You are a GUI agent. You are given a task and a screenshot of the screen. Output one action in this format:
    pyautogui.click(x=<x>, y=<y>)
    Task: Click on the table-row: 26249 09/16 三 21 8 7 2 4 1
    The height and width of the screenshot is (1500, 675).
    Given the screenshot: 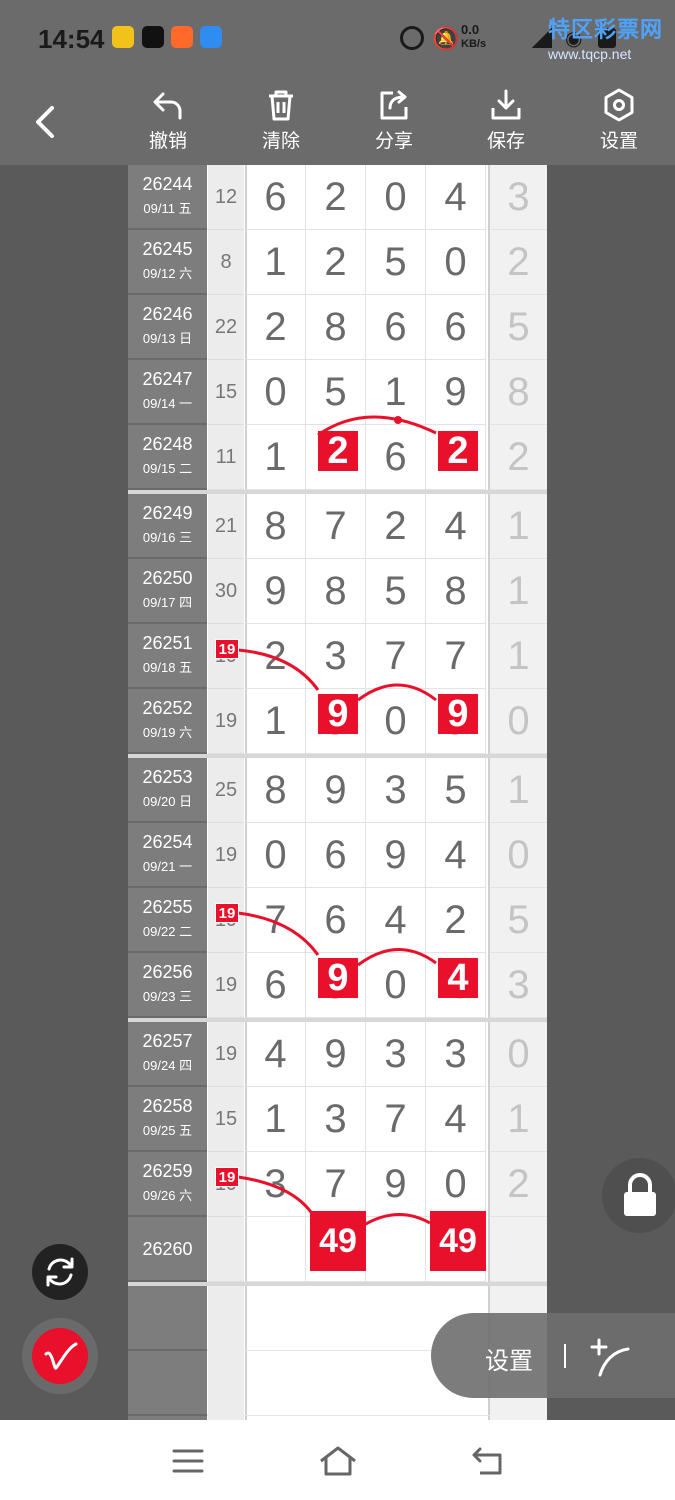 What is the action you would take?
    pyautogui.click(x=337, y=526)
    